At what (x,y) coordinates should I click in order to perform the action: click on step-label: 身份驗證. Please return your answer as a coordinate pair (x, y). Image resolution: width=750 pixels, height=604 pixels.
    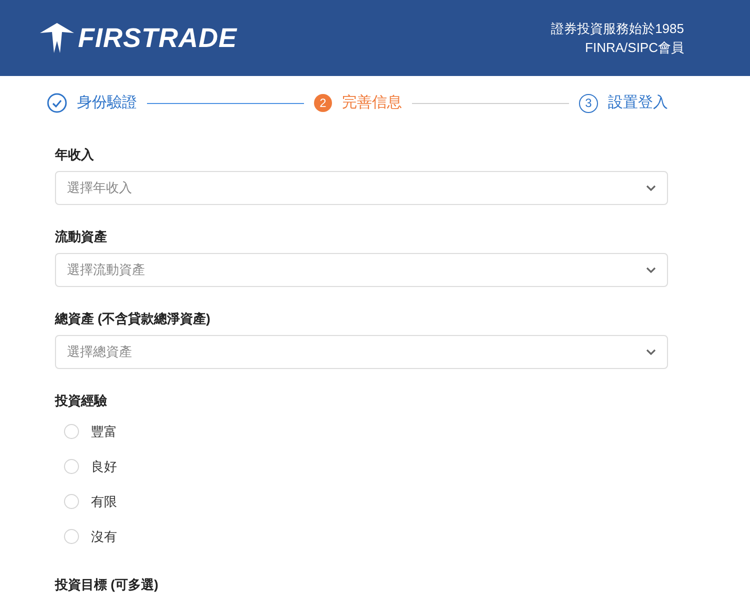
    Looking at the image, I should click on (107, 102).